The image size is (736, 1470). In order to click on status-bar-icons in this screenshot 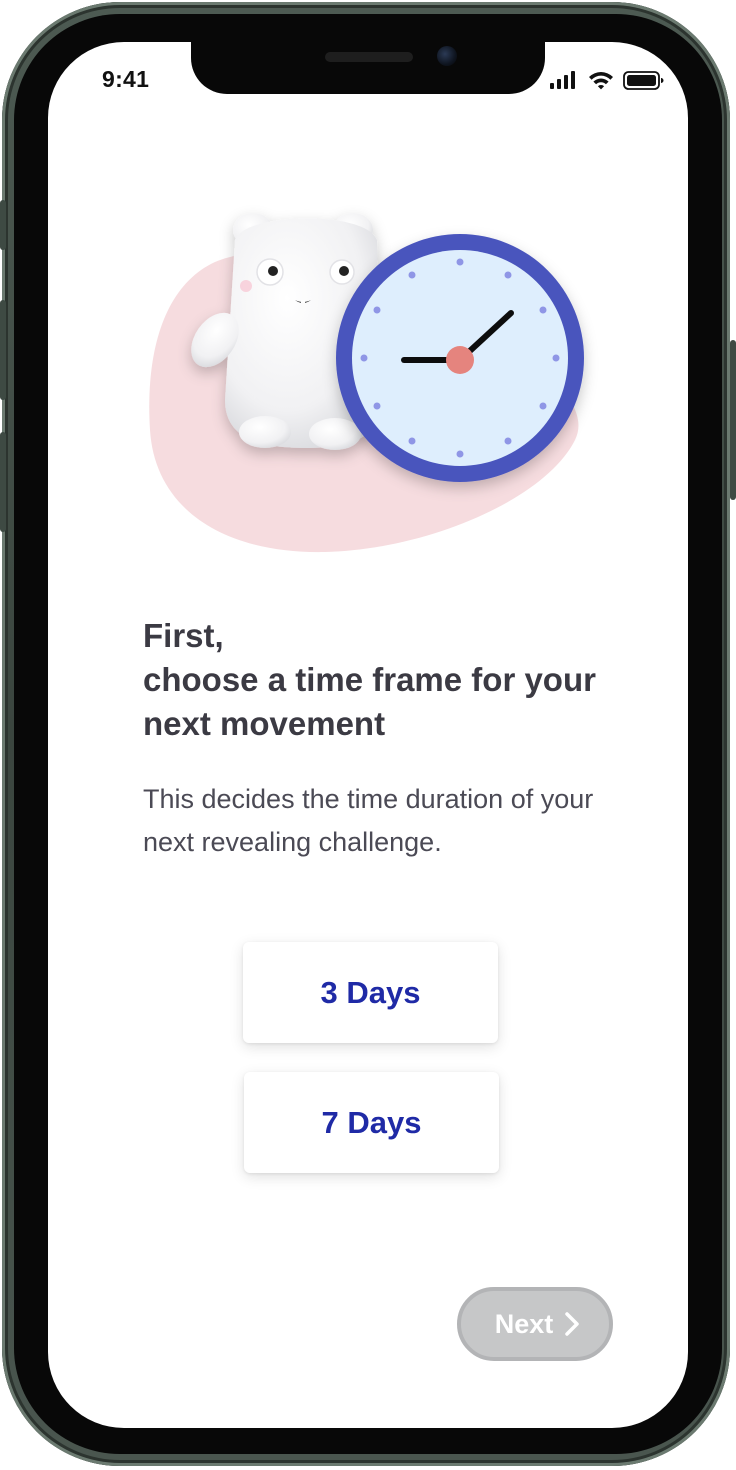, I will do `click(607, 80)`.